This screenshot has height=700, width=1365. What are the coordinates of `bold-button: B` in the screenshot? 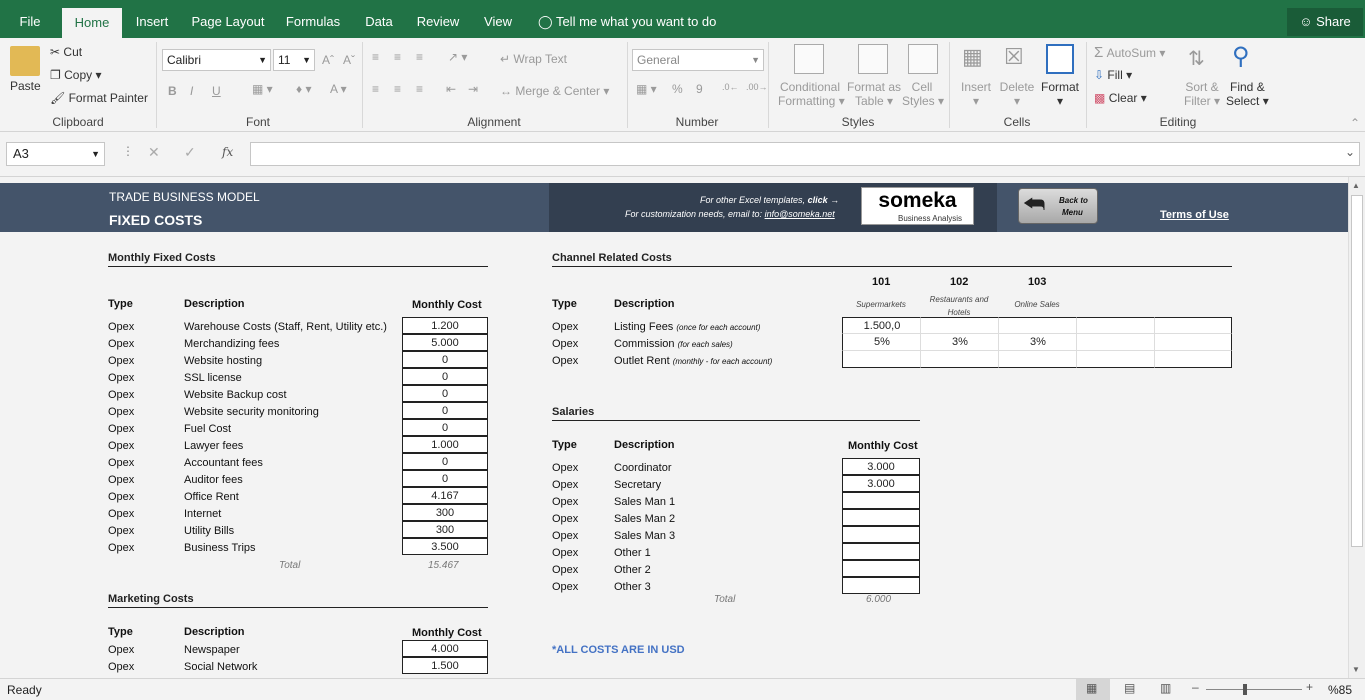 It's located at (172, 91).